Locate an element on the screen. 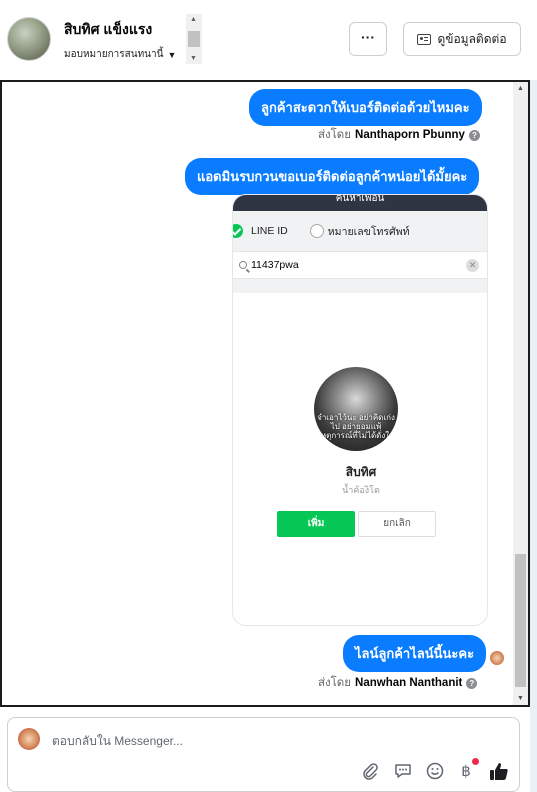  line-search-options: LINE ID หมายเลขโทรศัพท์ is located at coordinates (360, 231).